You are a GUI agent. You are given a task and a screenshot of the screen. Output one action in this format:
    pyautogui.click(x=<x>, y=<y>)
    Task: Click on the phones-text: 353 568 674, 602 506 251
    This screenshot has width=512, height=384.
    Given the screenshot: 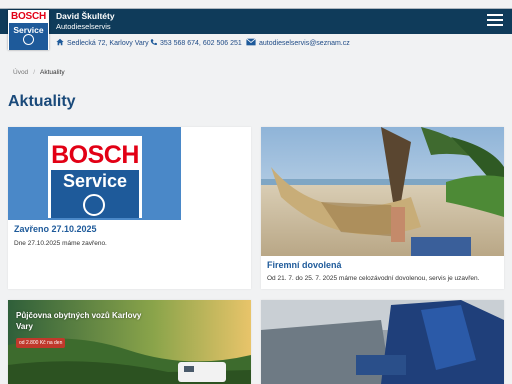 What is the action you would take?
    pyautogui.click(x=201, y=43)
    